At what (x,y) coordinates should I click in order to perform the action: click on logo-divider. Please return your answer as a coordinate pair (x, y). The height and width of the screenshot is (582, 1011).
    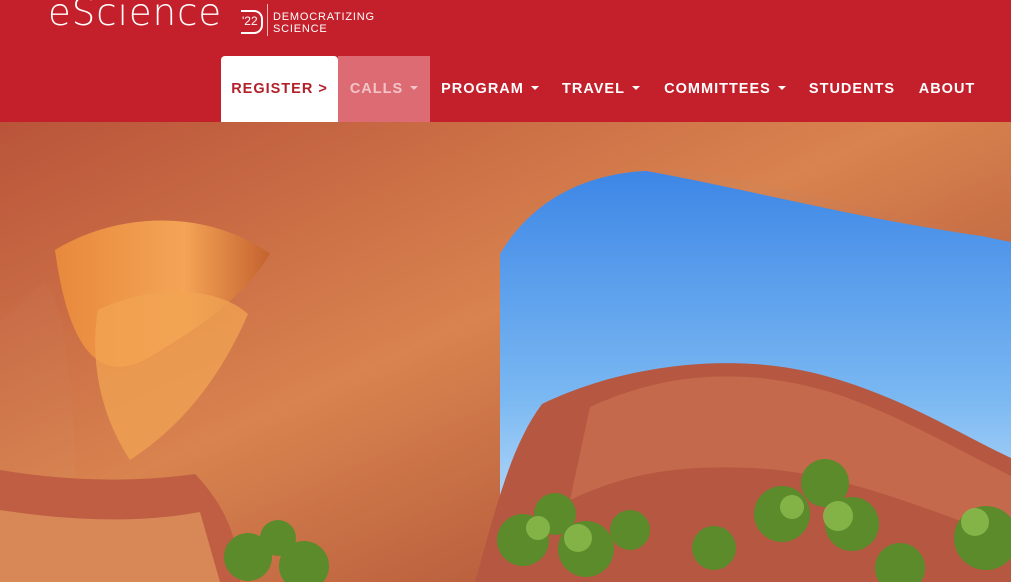
    Looking at the image, I should click on (267, 20).